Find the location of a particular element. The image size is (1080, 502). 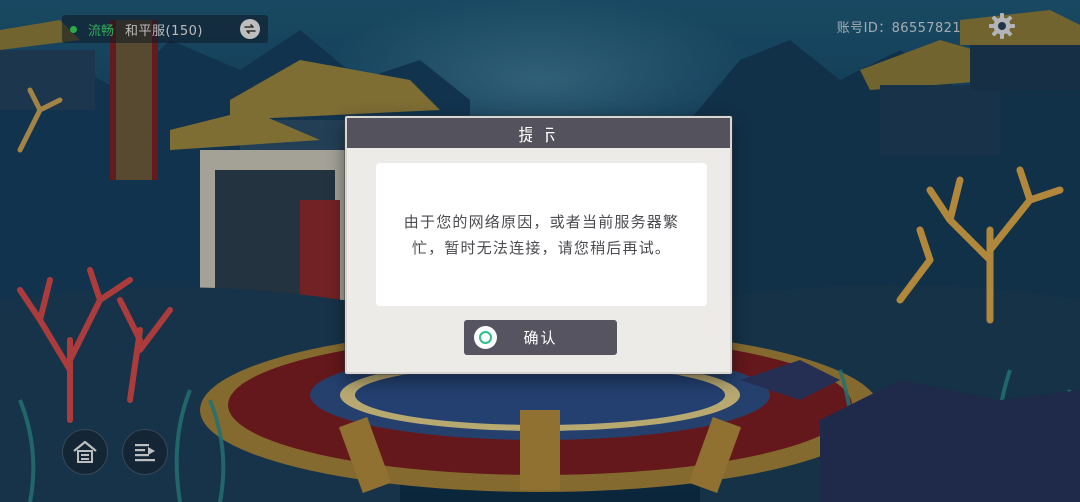

dialog-header: 提示 is located at coordinates (538, 133).